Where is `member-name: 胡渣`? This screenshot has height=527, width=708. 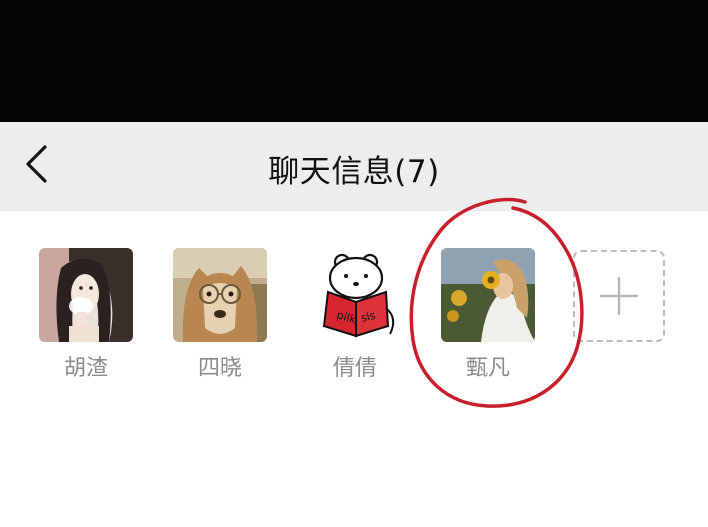 member-name: 胡渣 is located at coordinates (85, 368).